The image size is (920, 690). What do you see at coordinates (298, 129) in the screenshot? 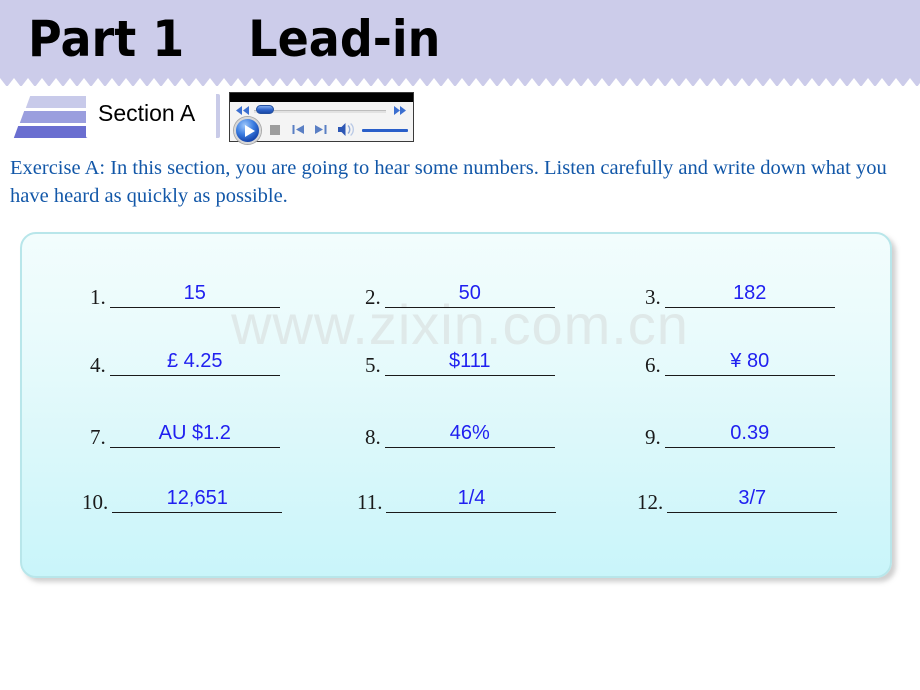
I see `previous-track-icon` at bounding box center [298, 129].